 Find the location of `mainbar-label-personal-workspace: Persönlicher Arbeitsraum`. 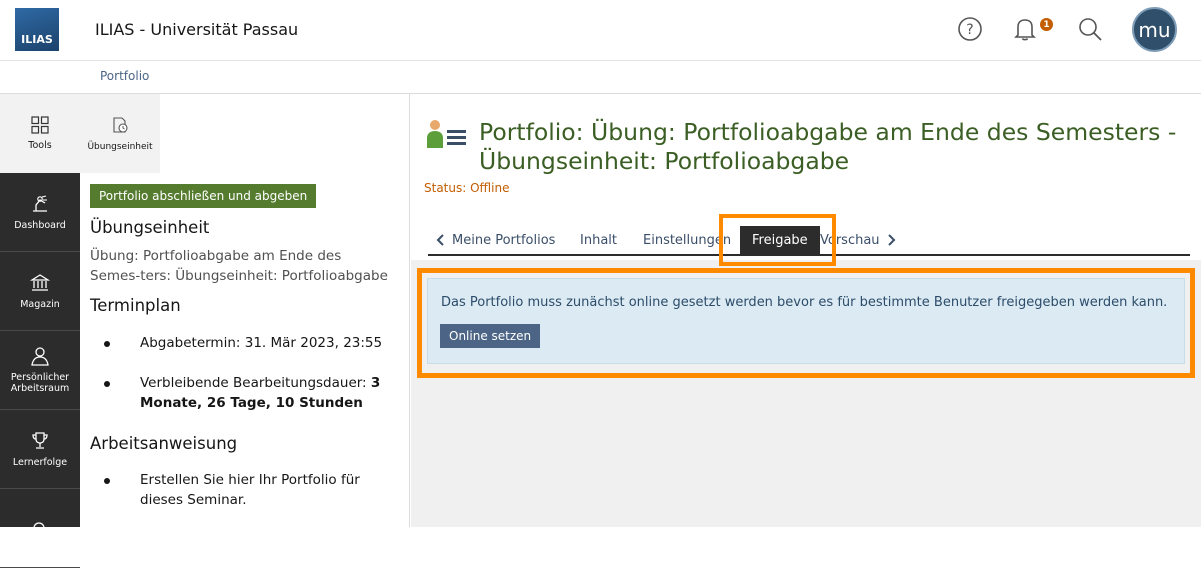

mainbar-label-personal-workspace: Persönlicher Arbeitsraum is located at coordinates (40, 383).